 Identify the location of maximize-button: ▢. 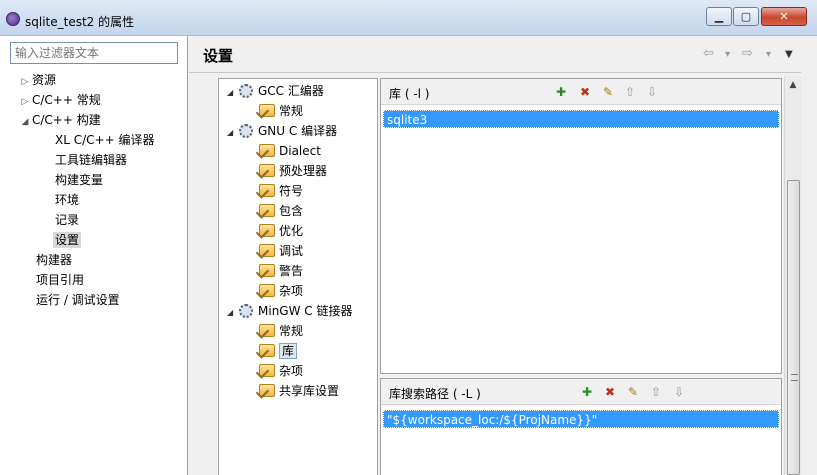
(746, 16).